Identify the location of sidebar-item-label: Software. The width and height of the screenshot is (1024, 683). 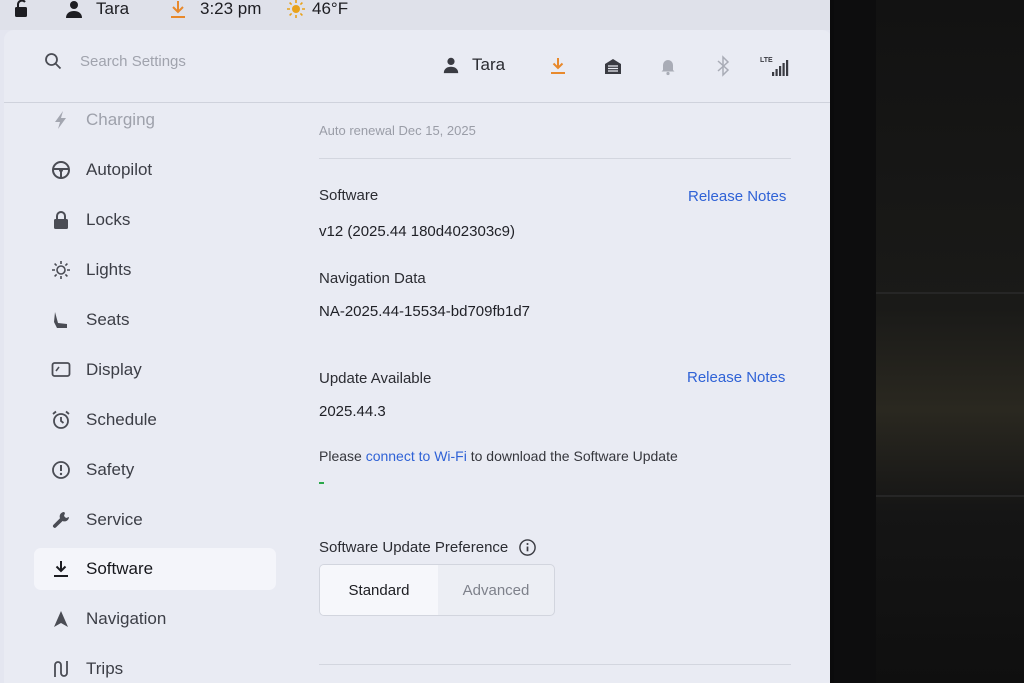
(120, 568).